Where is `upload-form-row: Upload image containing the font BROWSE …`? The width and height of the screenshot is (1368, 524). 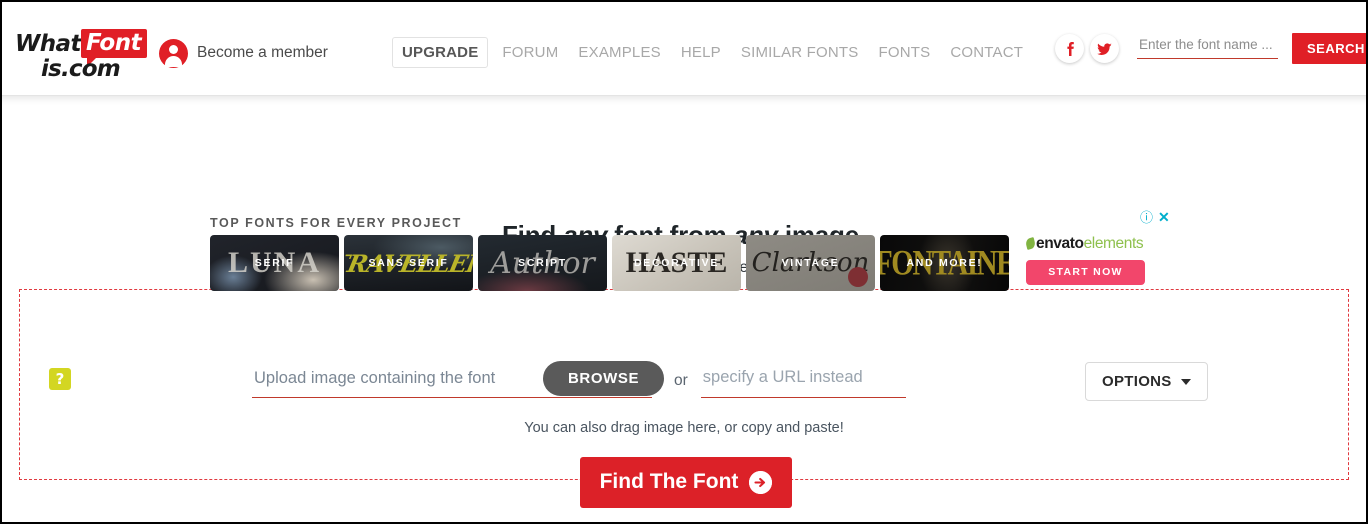
upload-form-row: Upload image containing the font BROWSE … is located at coordinates (579, 379).